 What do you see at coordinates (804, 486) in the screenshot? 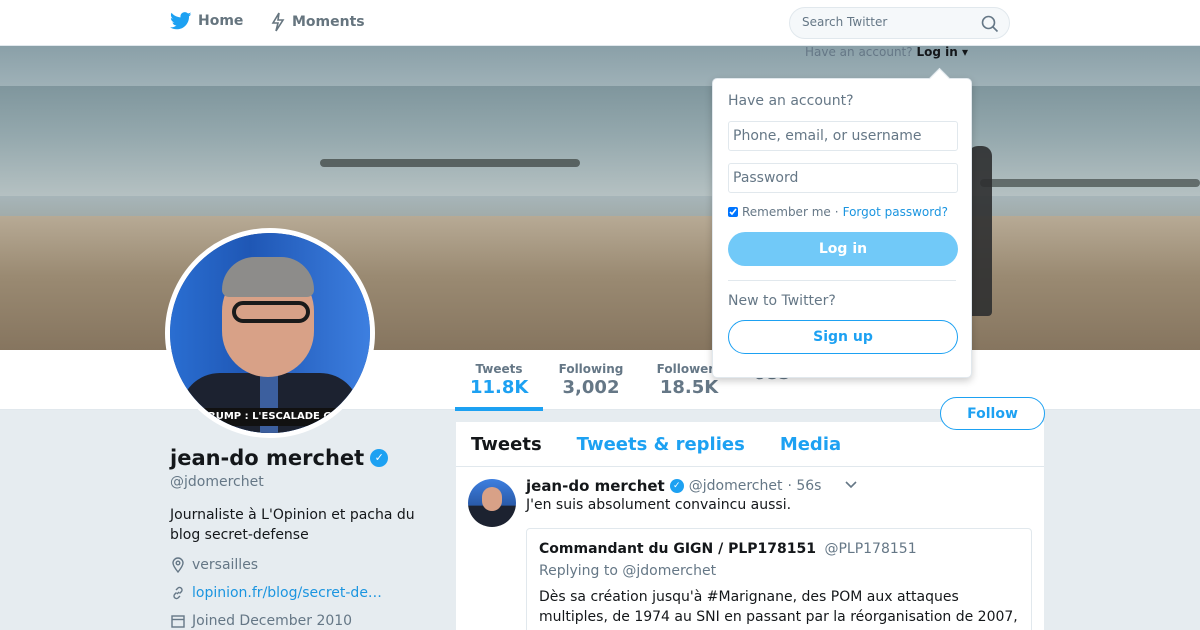
I see `tweet-timestamp: · 56s` at bounding box center [804, 486].